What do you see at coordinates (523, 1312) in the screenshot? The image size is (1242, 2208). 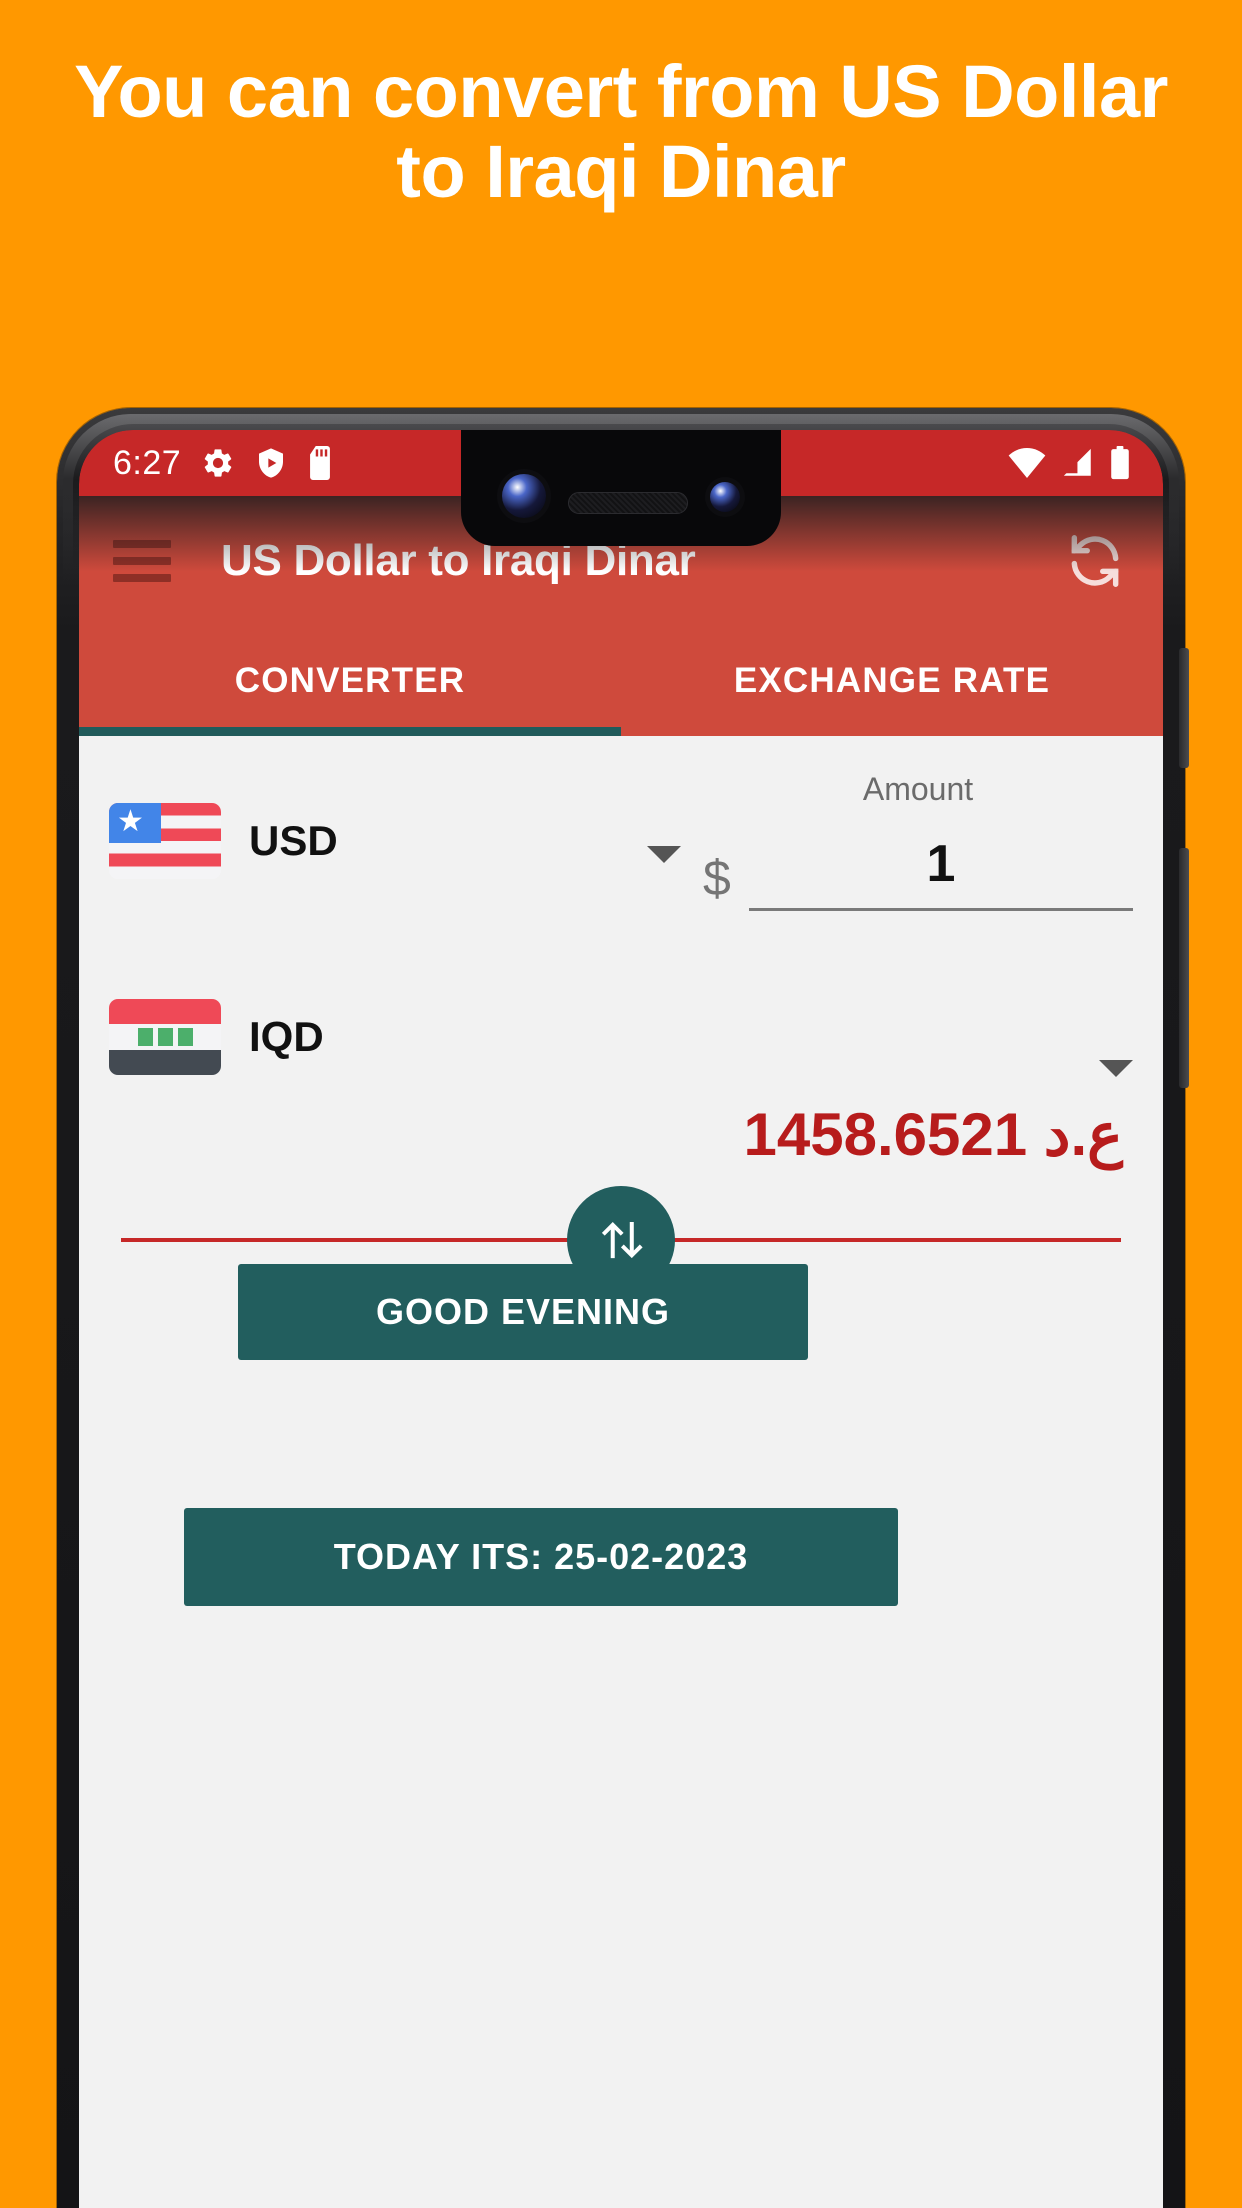 I see `greeting-button: GOOD EVENING` at bounding box center [523, 1312].